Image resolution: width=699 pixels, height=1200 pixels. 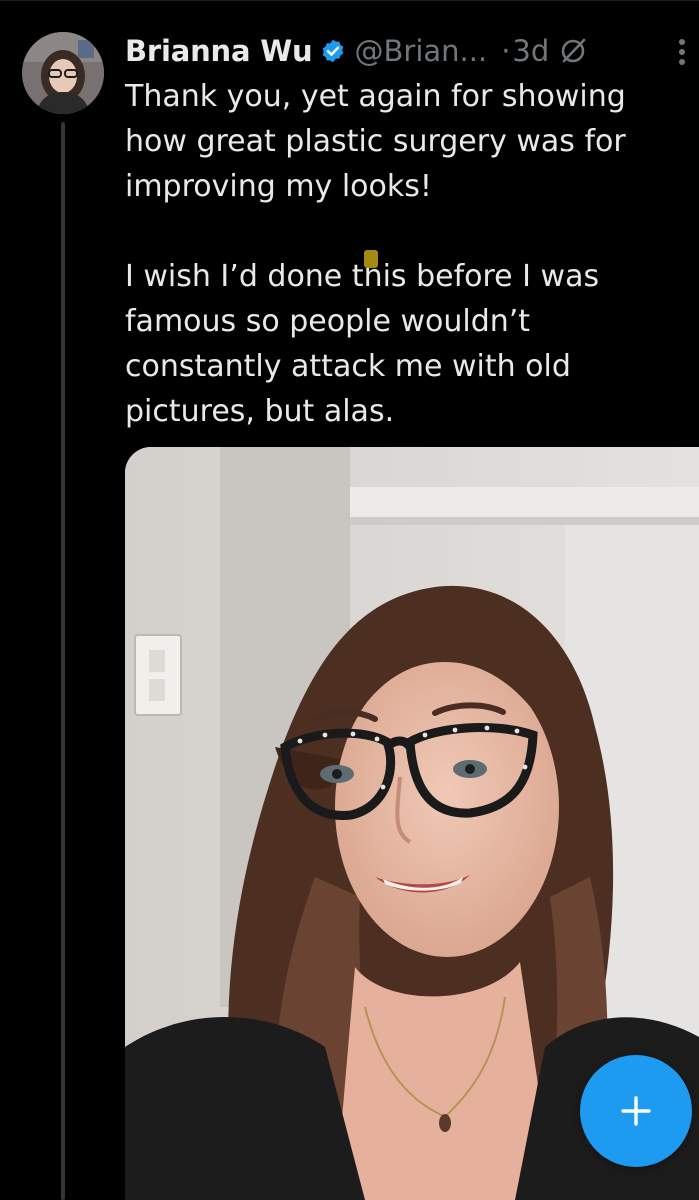 I want to click on compose-button, so click(x=636, y=1111).